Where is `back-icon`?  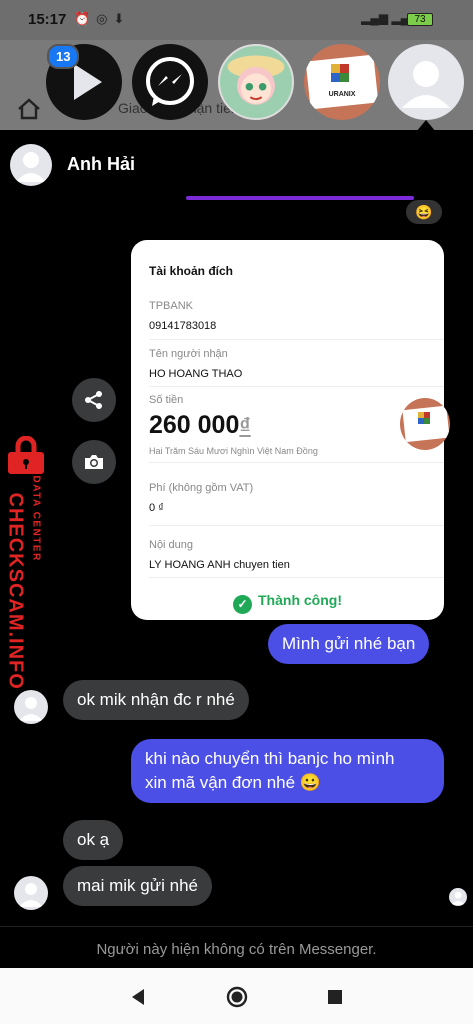 back-icon is located at coordinates (138, 997).